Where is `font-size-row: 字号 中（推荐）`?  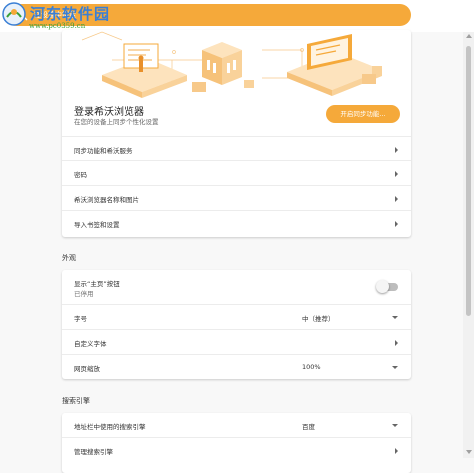
font-size-row: 字号 中（推荐） is located at coordinates (236, 316).